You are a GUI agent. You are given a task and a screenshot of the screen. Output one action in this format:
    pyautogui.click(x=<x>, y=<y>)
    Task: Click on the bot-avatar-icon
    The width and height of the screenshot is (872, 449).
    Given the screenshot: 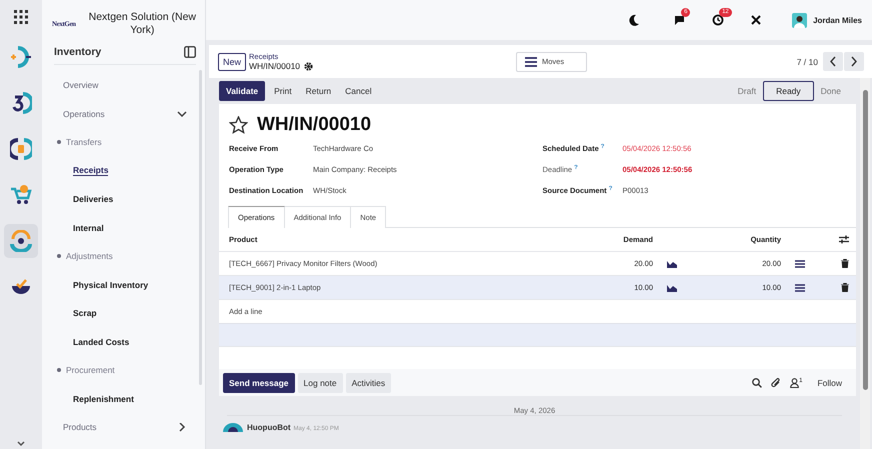 What is the action you would take?
    pyautogui.click(x=233, y=427)
    